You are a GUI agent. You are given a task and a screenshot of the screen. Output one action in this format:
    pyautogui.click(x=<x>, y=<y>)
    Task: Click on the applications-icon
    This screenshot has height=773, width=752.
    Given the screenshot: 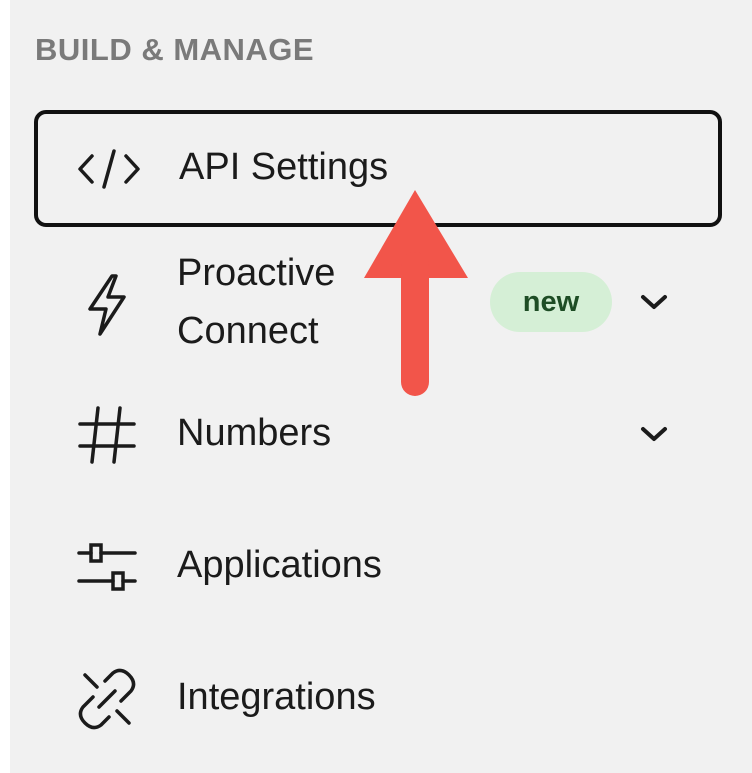 What is the action you would take?
    pyautogui.click(x=107, y=567)
    